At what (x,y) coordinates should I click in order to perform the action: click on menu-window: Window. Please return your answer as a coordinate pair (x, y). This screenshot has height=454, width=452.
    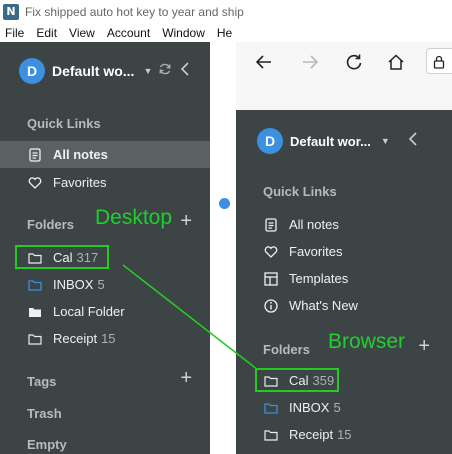
    Looking at the image, I should click on (183, 33).